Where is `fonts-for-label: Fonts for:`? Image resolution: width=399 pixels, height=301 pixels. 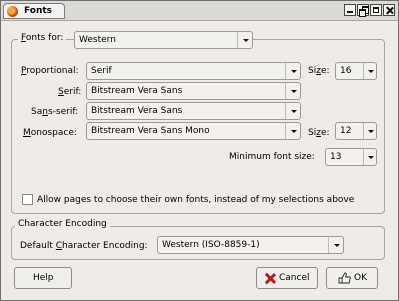 fonts-for-label: Fonts for: is located at coordinates (42, 39).